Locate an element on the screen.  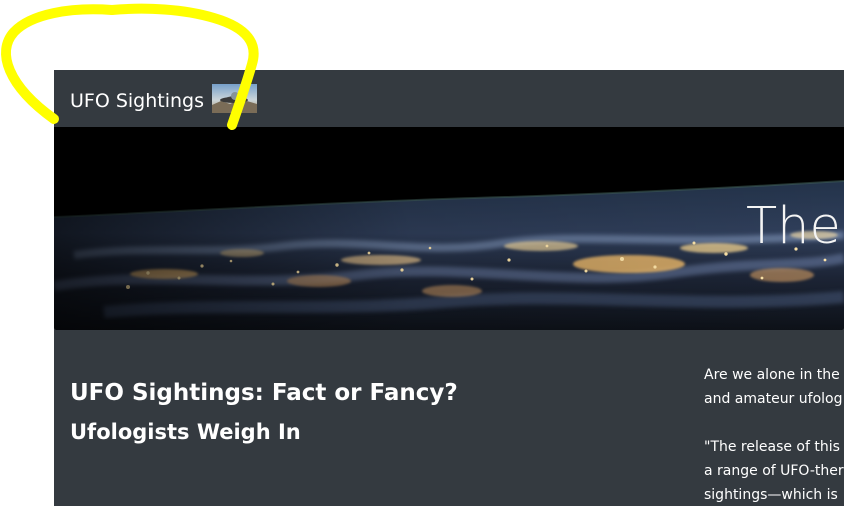
paragraph-line: and amateur ufolog is located at coordinates (773, 399).